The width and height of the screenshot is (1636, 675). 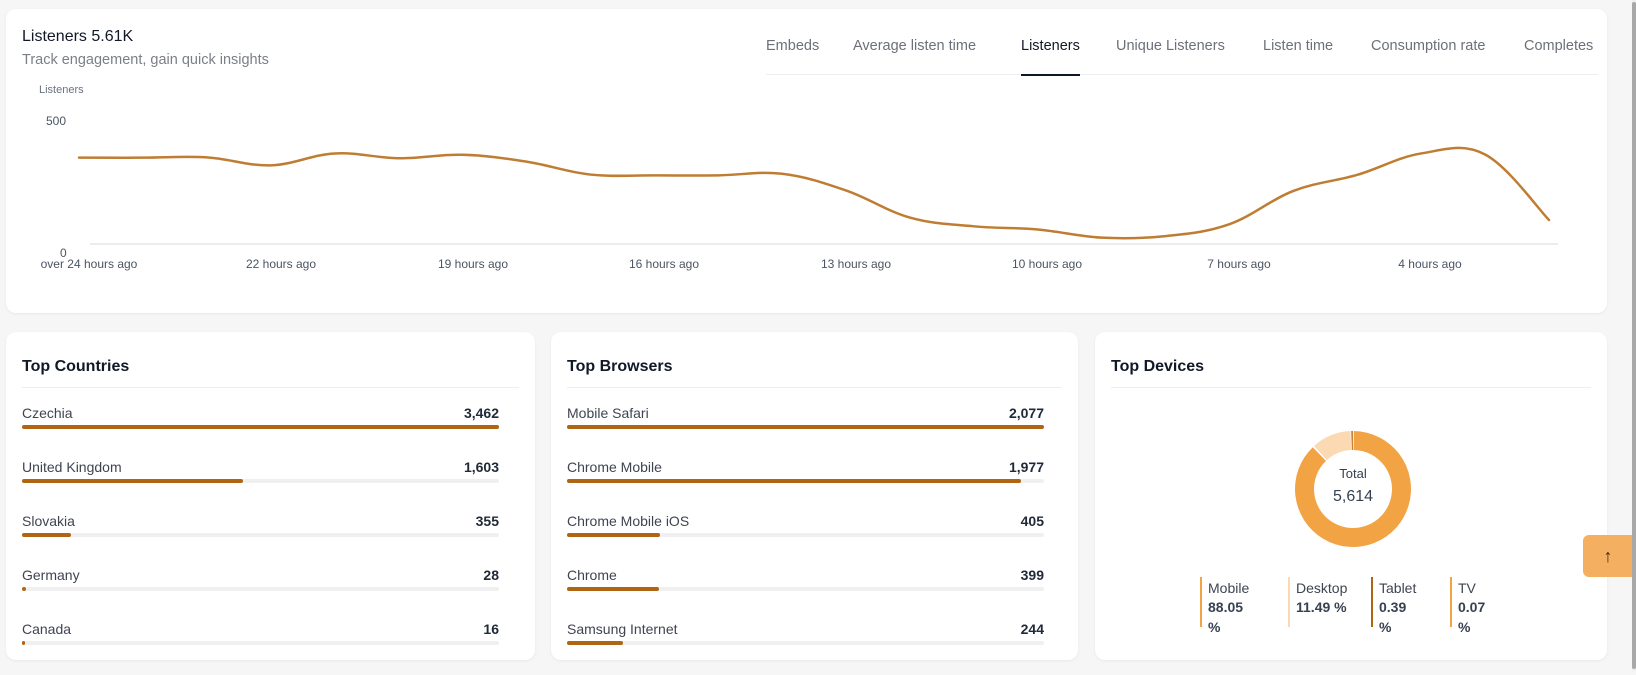 I want to click on list-item: Chrome 399, so click(x=805, y=594).